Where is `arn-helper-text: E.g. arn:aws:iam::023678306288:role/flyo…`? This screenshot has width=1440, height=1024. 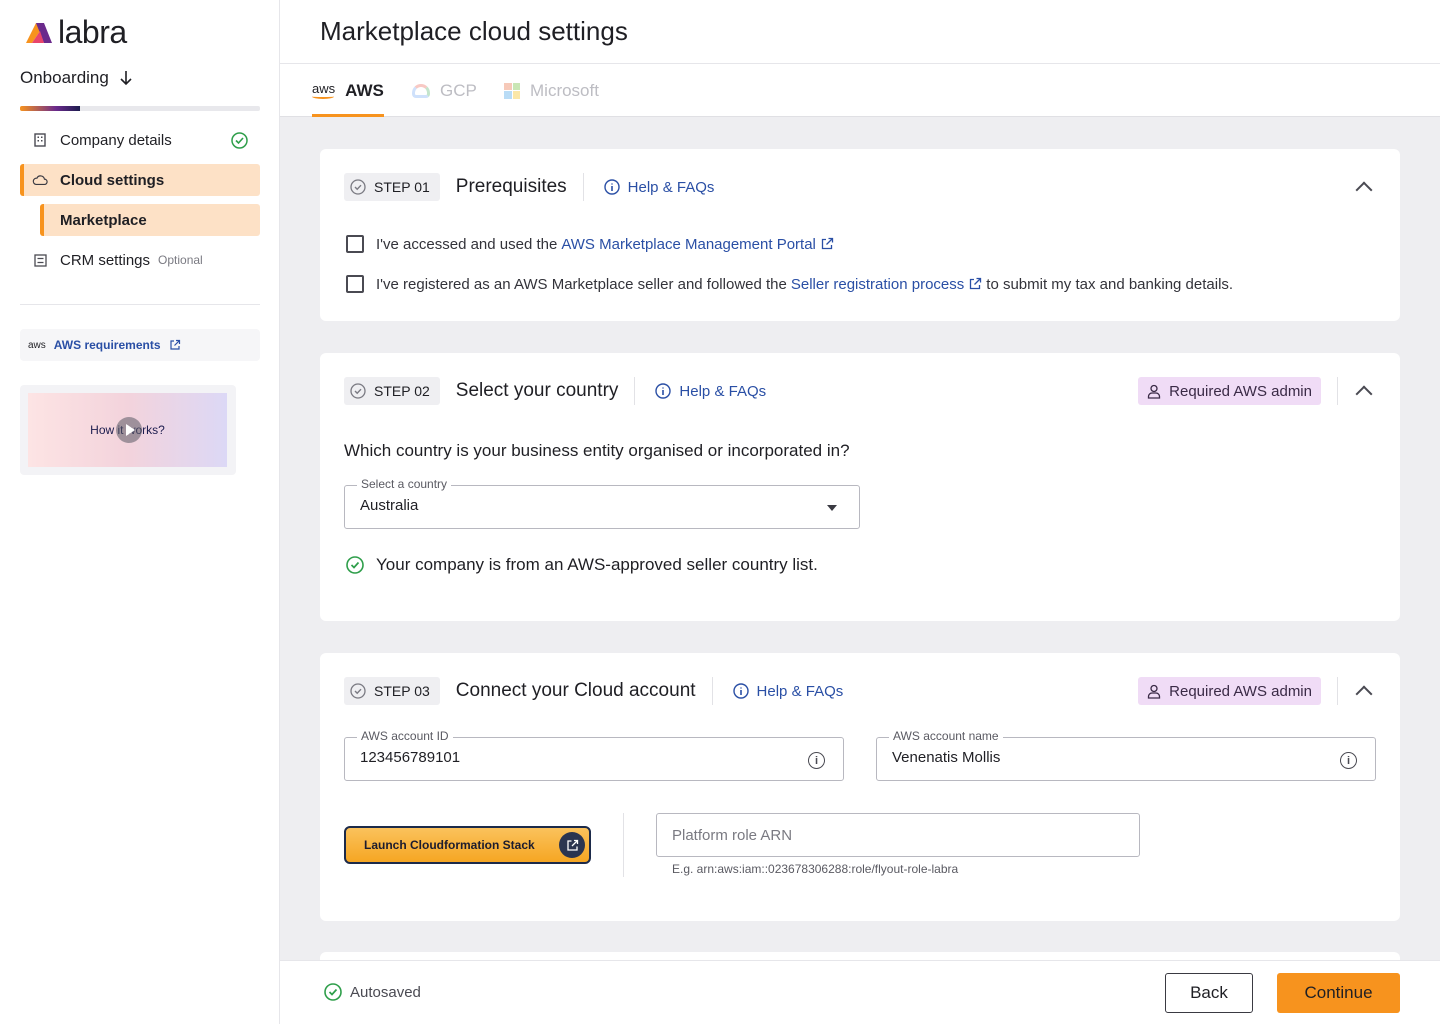 arn-helper-text: E.g. arn:aws:iam::023678306288:role/flyo… is located at coordinates (815, 869).